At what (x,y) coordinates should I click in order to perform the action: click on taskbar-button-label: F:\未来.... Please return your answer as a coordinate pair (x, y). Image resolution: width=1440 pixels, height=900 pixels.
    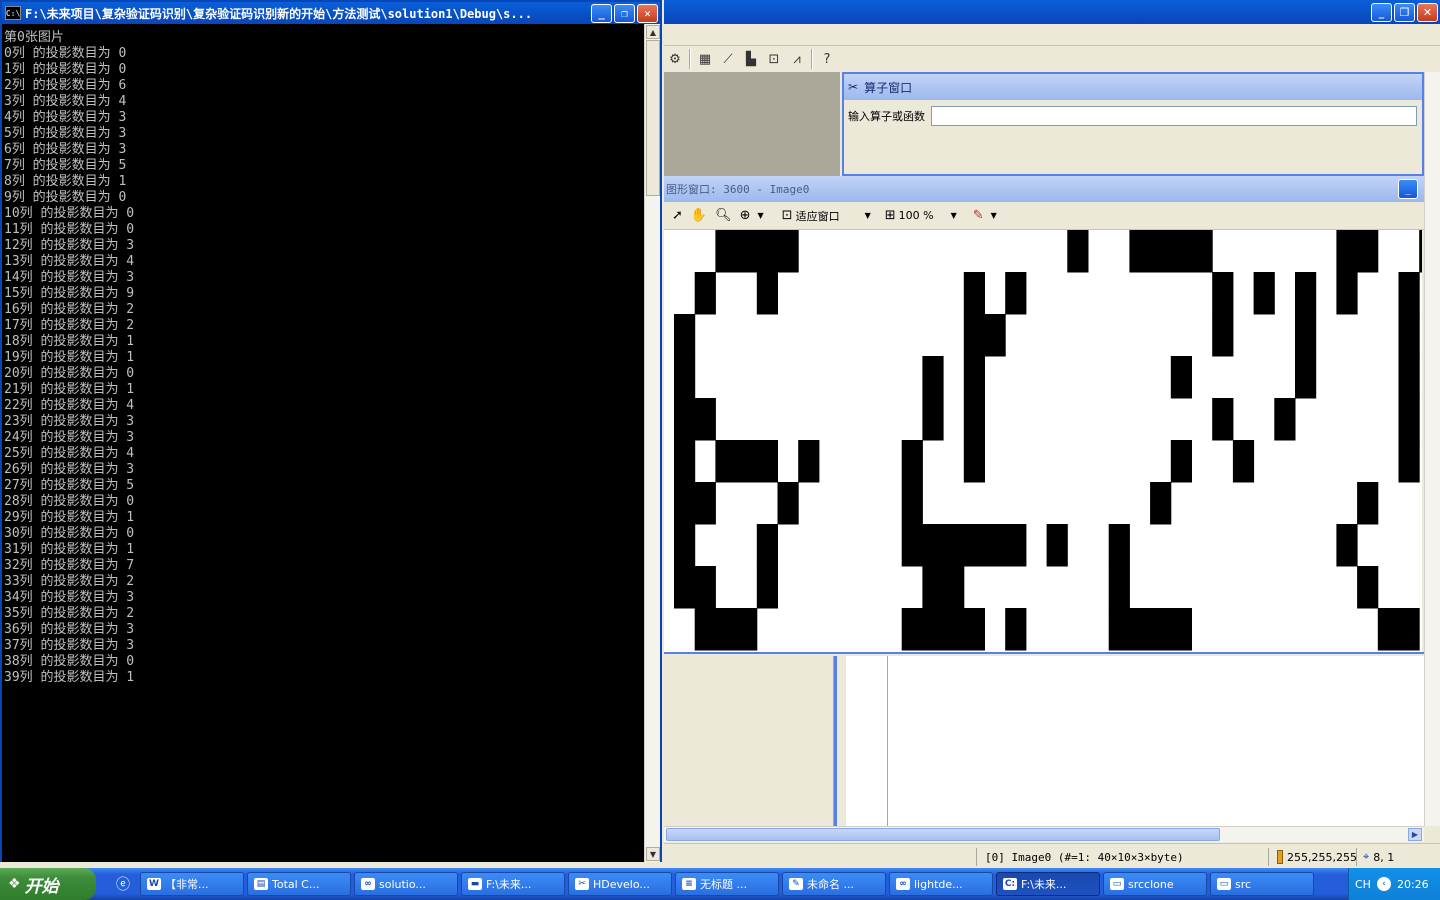
    Looking at the image, I should click on (509, 884).